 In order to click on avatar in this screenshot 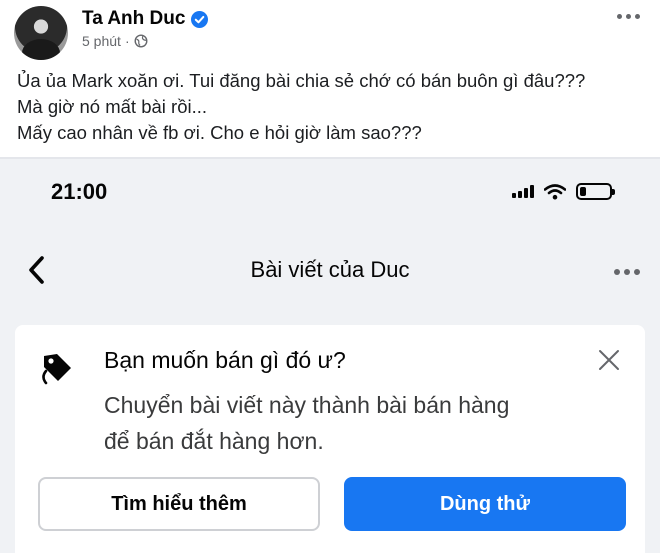, I will do `click(41, 33)`.